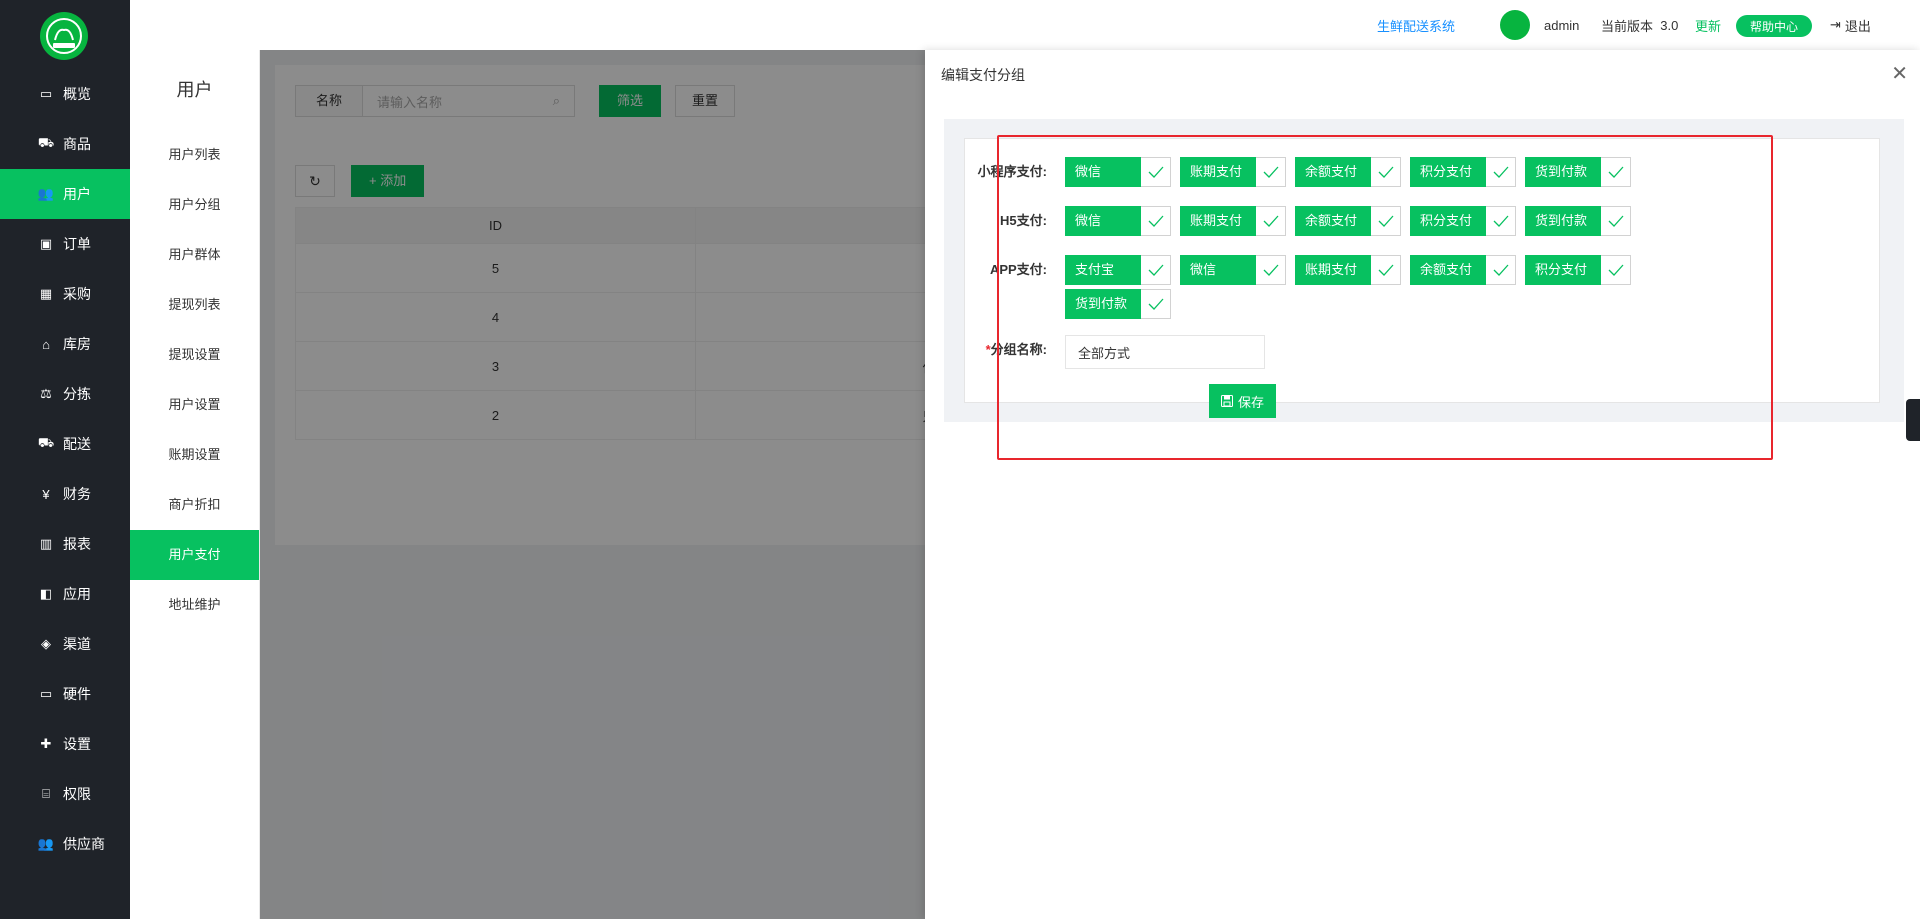 The width and height of the screenshot is (1920, 919). Describe the element at coordinates (1103, 172) in the screenshot. I see `payment-option-label: 微信` at that location.